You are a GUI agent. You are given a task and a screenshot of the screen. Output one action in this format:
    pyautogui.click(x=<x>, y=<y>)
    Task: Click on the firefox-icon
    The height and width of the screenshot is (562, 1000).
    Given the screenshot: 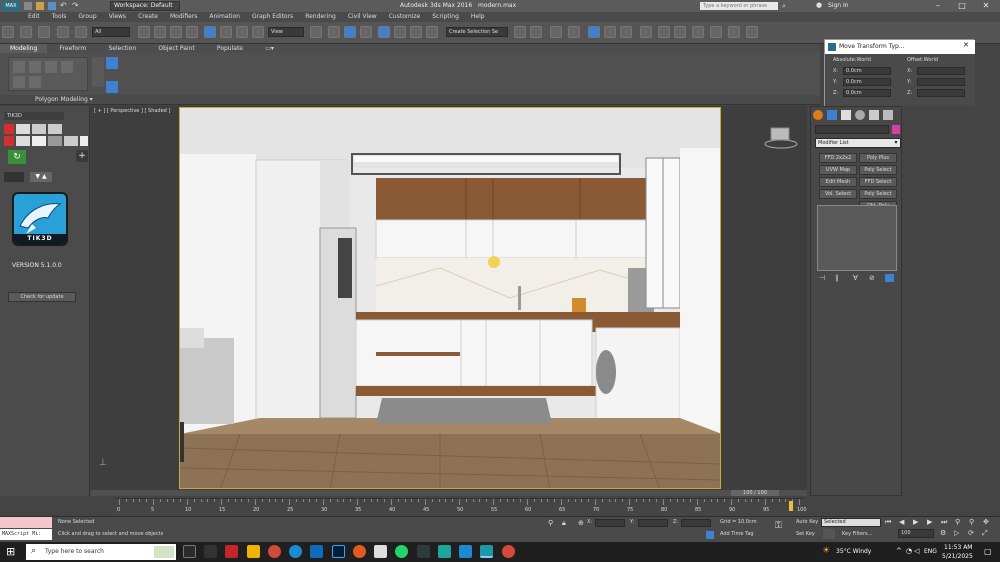 What is the action you would take?
    pyautogui.click(x=359, y=551)
    